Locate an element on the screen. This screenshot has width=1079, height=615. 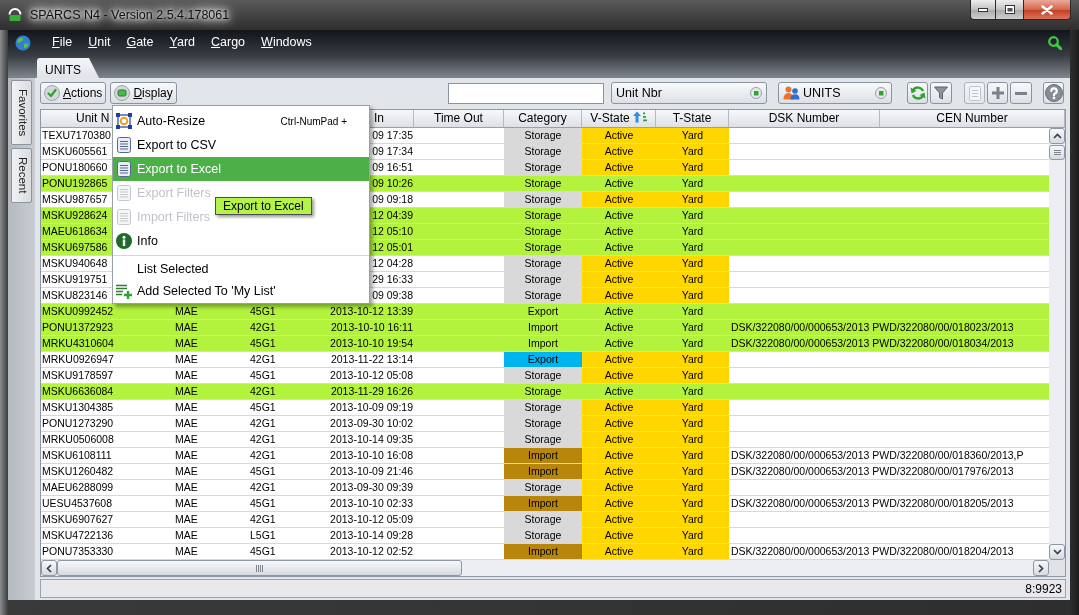
table-cell: 2013-10-10 19:54 is located at coordinates (371, 343).